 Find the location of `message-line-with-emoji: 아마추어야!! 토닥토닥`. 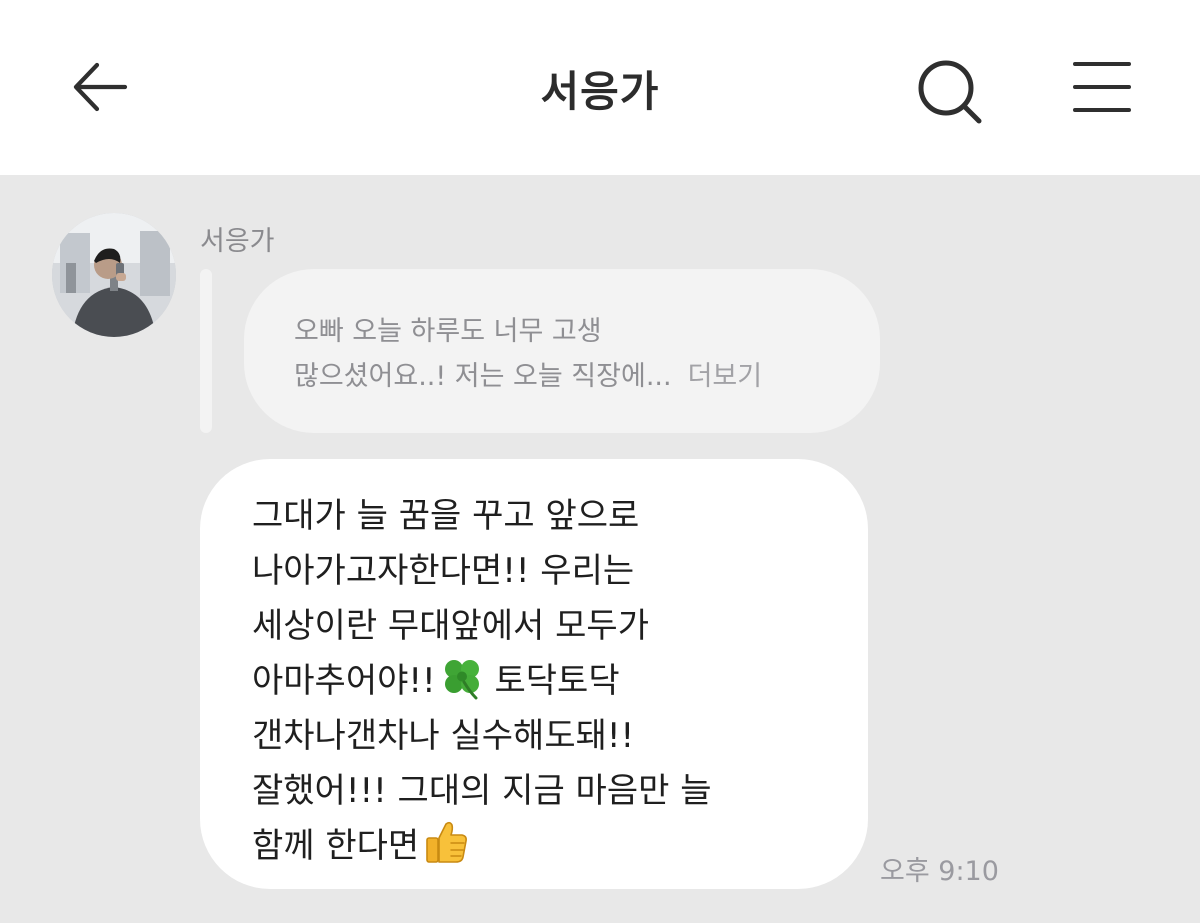

message-line-with-emoji: 아마추어야!! 토닥토닥 is located at coordinates (540, 681).